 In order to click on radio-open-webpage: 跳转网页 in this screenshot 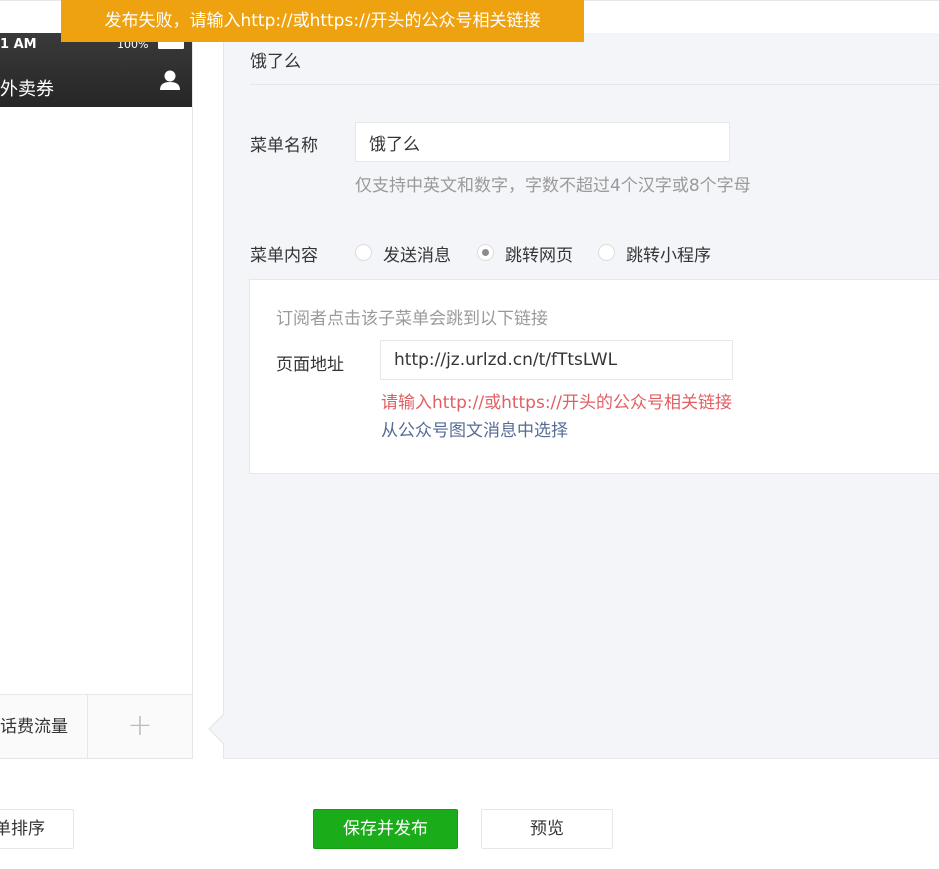, I will do `click(532, 253)`.